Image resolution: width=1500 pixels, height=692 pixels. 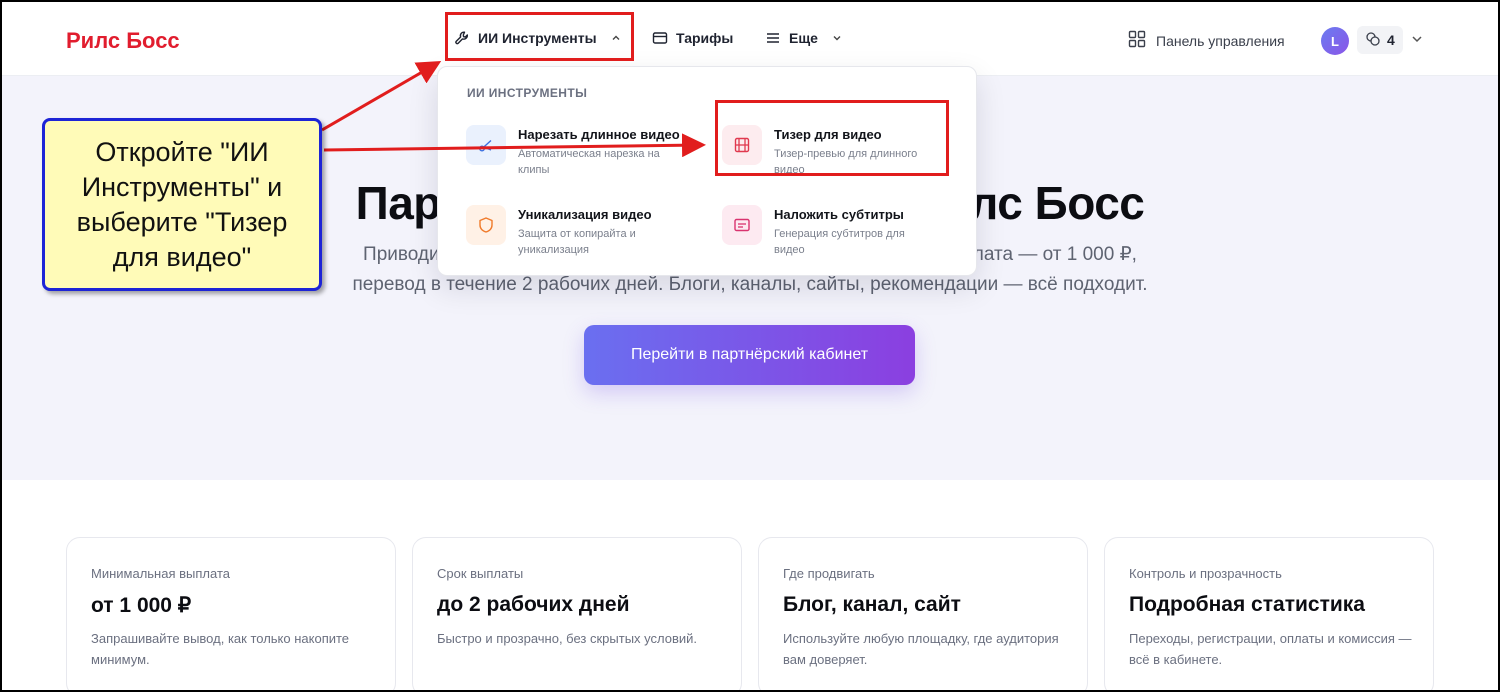 I want to click on card-value: от 1 000 ₽, so click(x=141, y=605).